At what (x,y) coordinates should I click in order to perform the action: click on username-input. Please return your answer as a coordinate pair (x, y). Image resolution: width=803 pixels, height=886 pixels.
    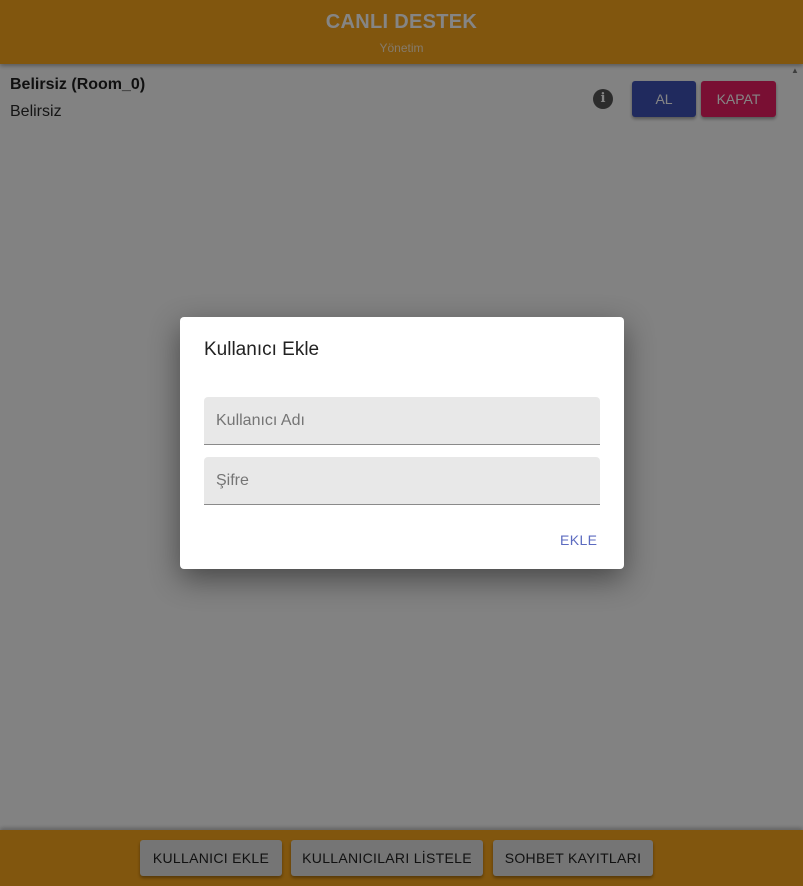
    Looking at the image, I should click on (402, 420).